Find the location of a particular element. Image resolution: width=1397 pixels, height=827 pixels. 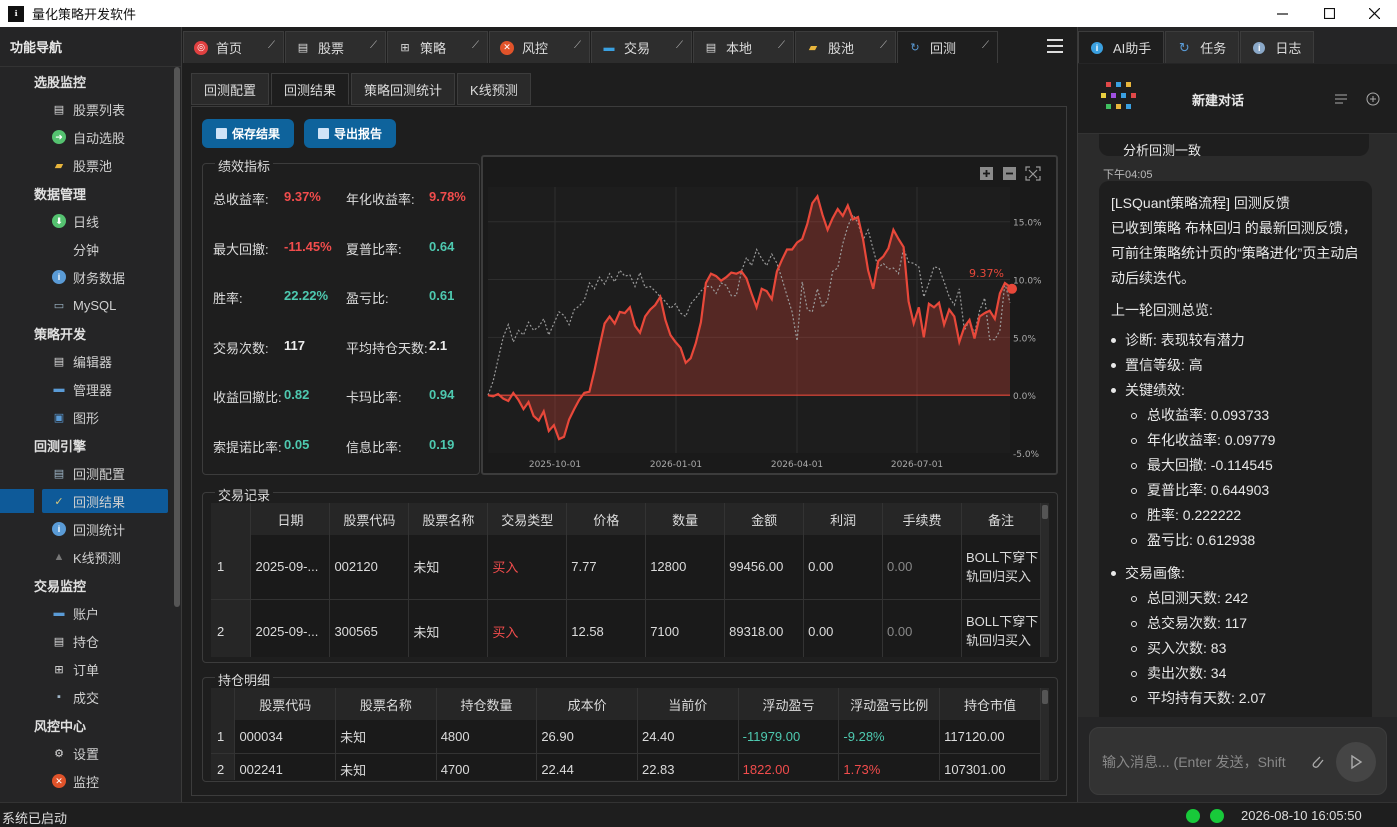

column-header: 交易类型 is located at coordinates (527, 519).